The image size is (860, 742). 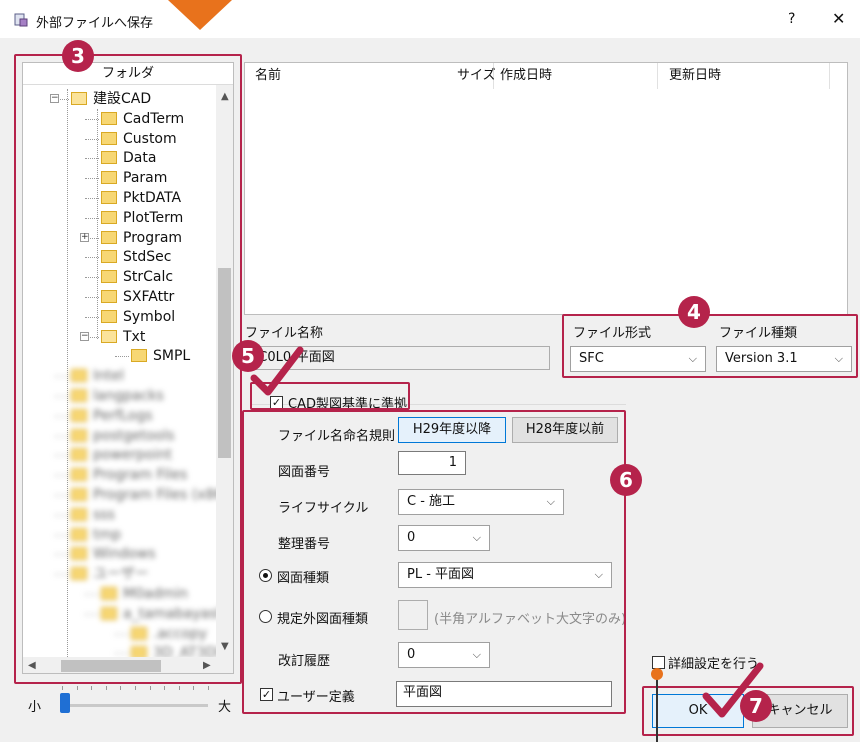 I want to click on help-button: ?, so click(x=791, y=19).